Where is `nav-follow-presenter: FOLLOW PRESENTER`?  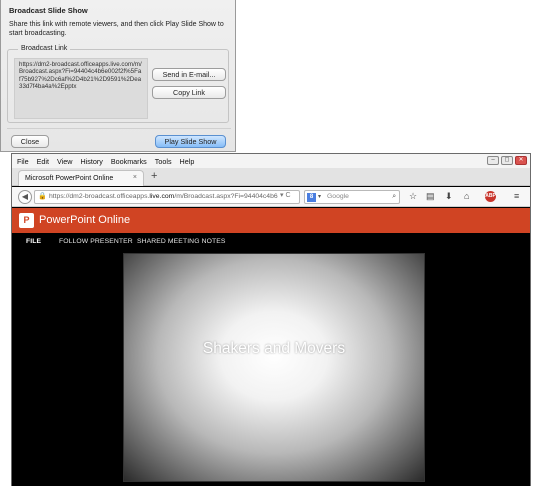
nav-follow-presenter: FOLLOW PRESENTER is located at coordinates (96, 241).